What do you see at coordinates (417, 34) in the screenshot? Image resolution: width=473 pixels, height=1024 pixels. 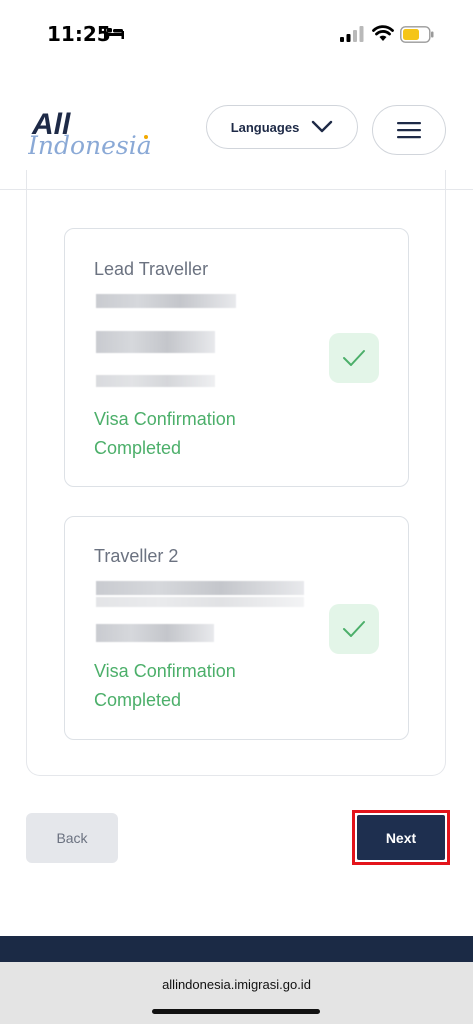 I see `battery-icon` at bounding box center [417, 34].